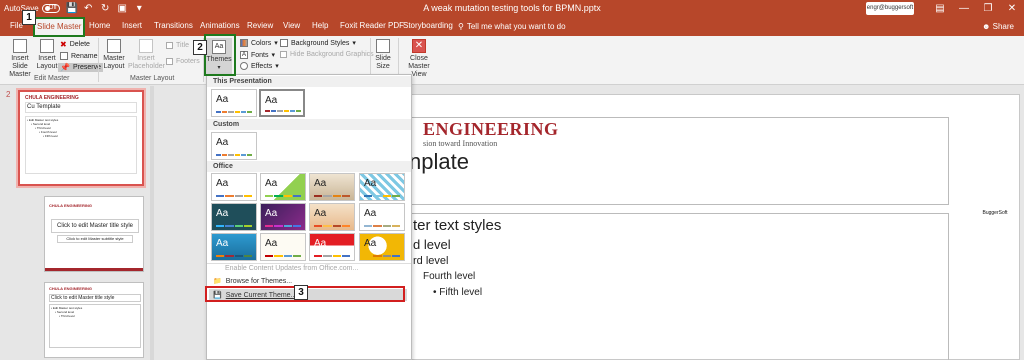  What do you see at coordinates (460, 143) in the screenshot?
I see `slide-tagline: sion toward Innovation` at bounding box center [460, 143].